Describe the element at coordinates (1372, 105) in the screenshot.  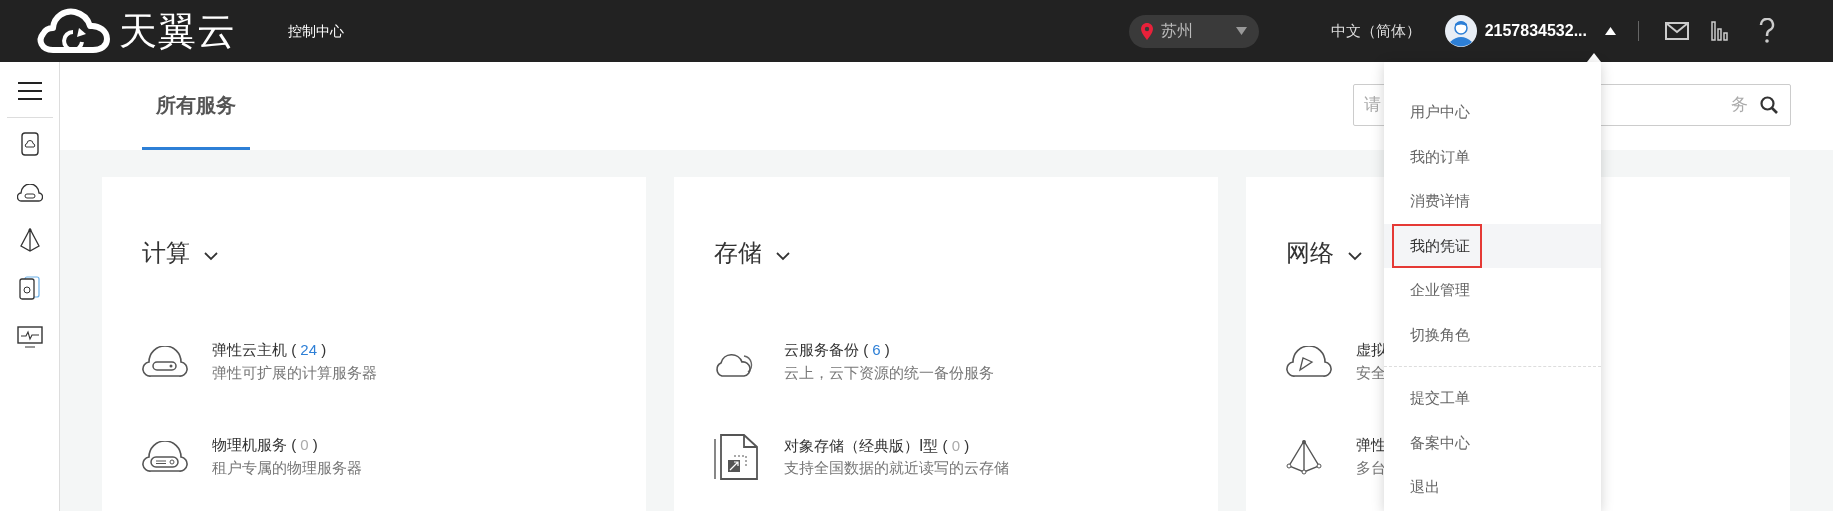
I see `placeholder-text: 请` at that location.